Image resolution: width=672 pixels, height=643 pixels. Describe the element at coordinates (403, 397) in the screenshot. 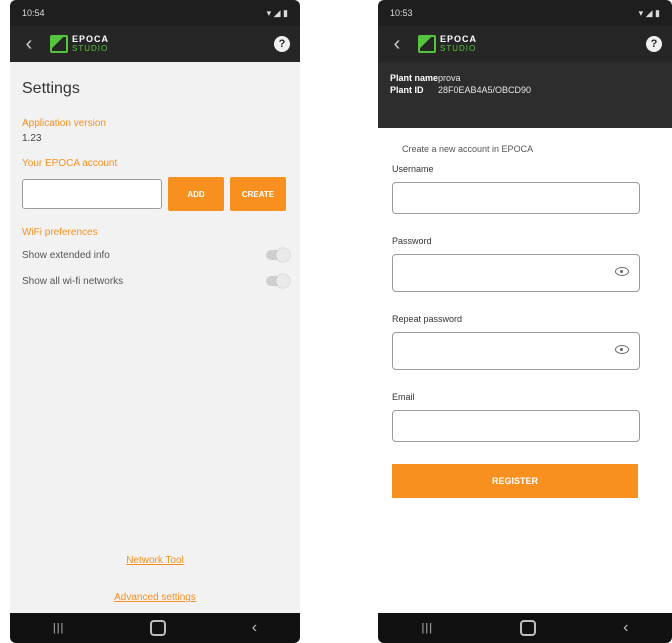

I see `email-label: Email` at that location.